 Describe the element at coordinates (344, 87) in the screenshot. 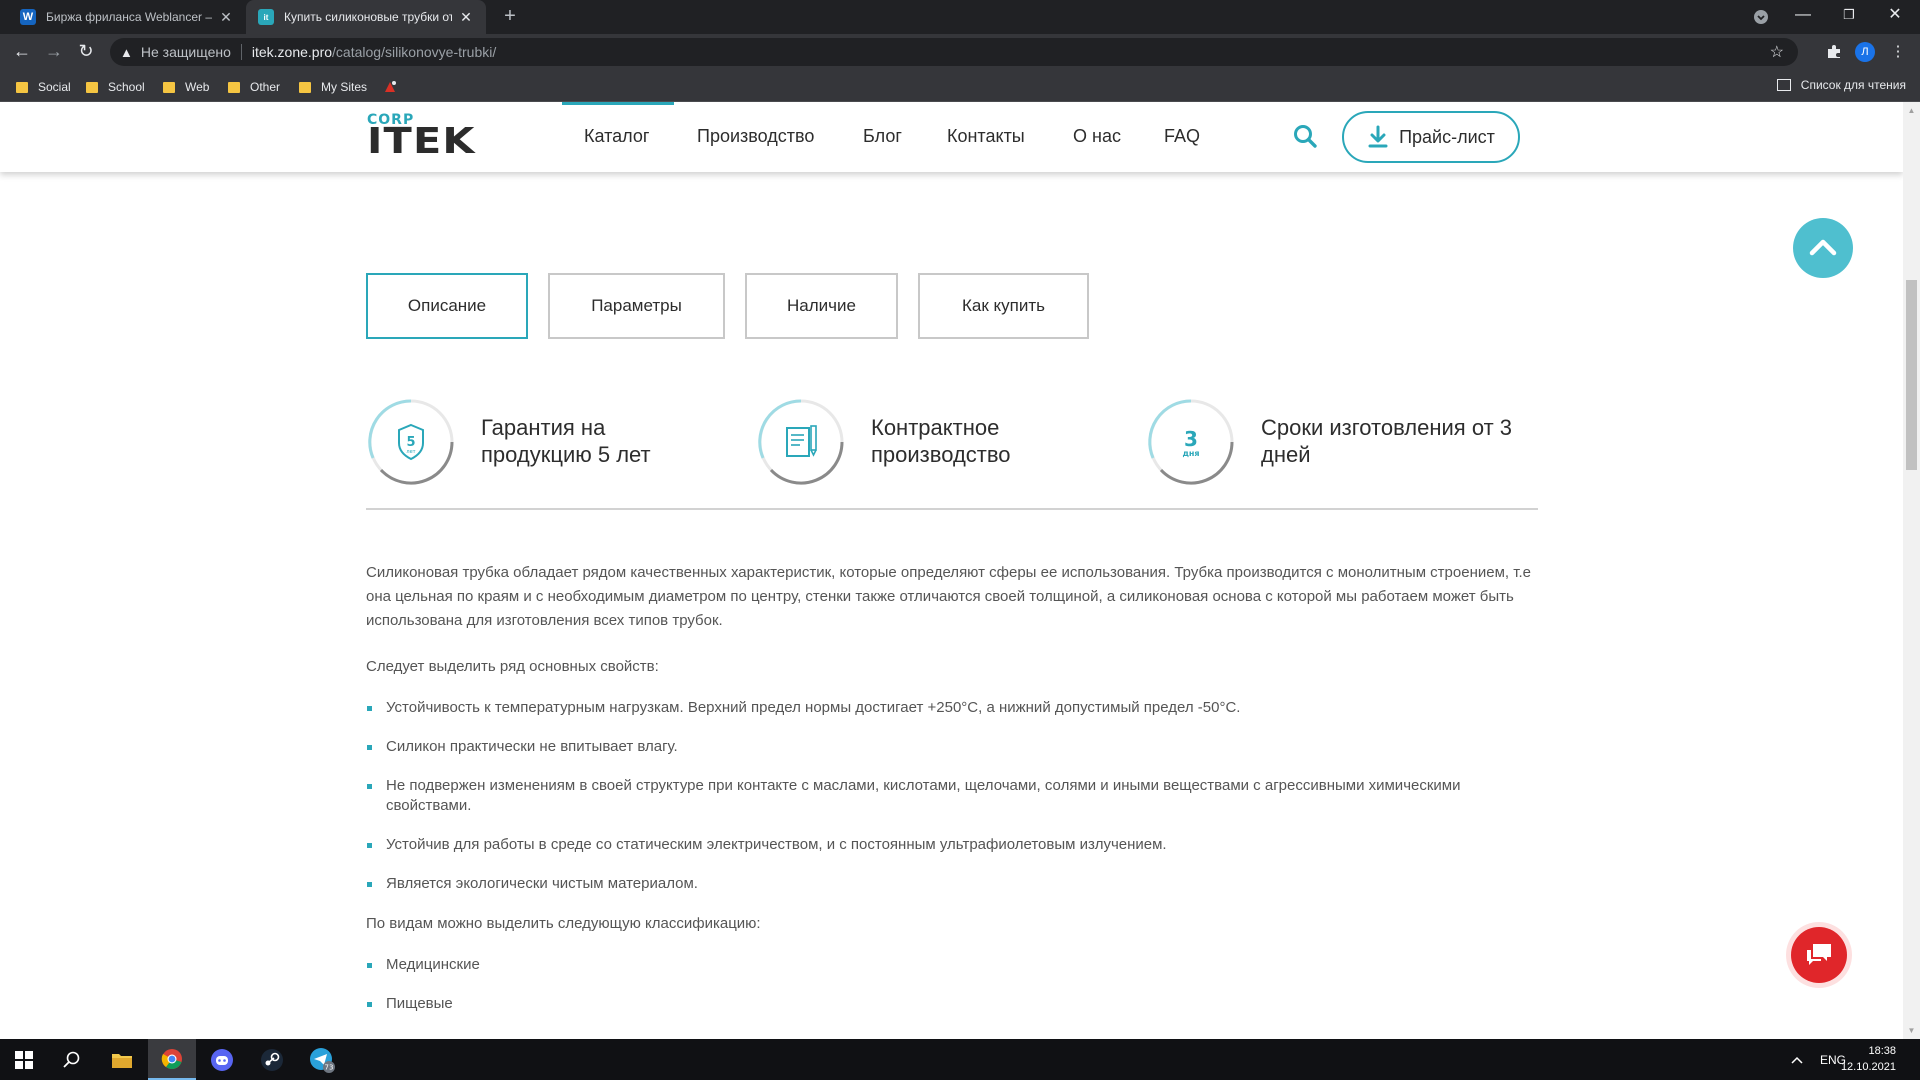

I see `bookmark-label: My Sites` at that location.